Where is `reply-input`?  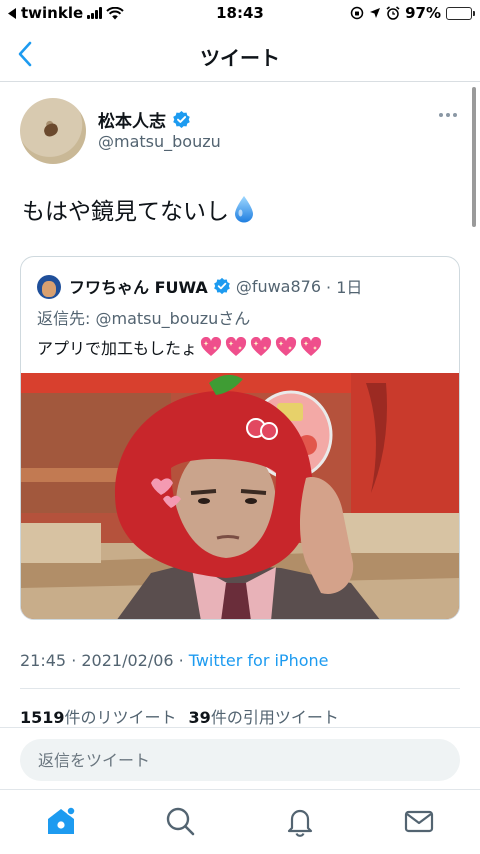 reply-input is located at coordinates (240, 760).